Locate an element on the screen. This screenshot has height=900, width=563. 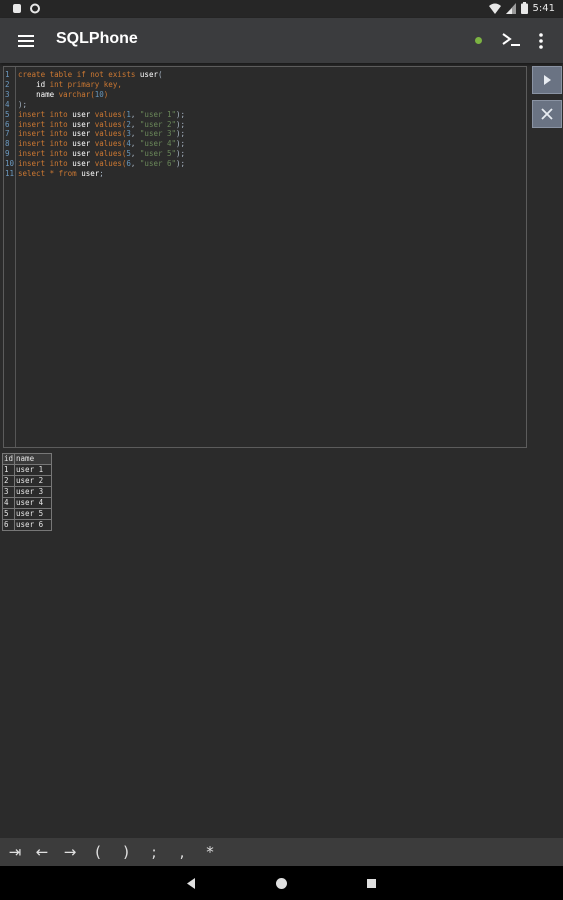
run-query-button is located at coordinates (547, 80).